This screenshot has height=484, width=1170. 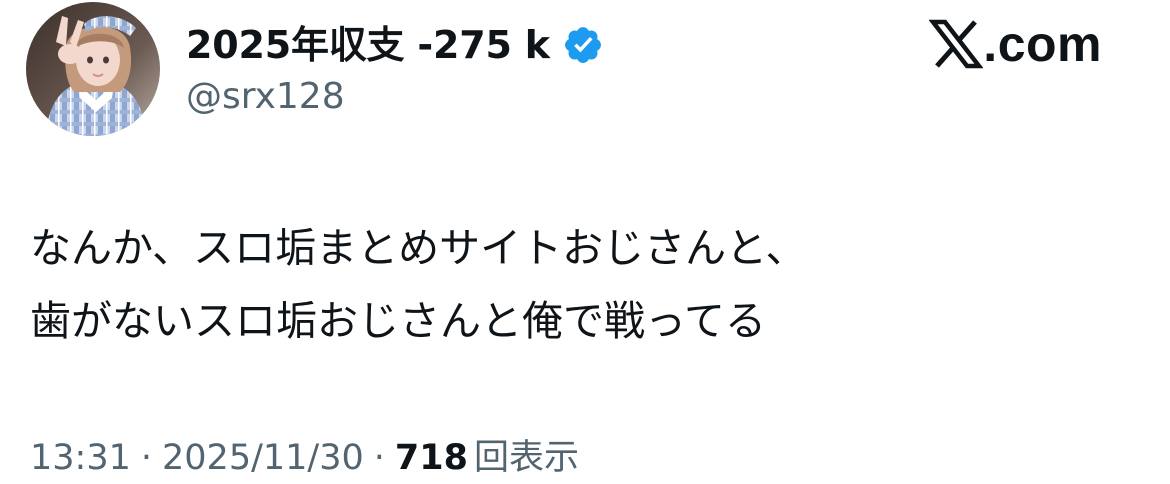 I want to click on views-count: 718, so click(x=434, y=458).